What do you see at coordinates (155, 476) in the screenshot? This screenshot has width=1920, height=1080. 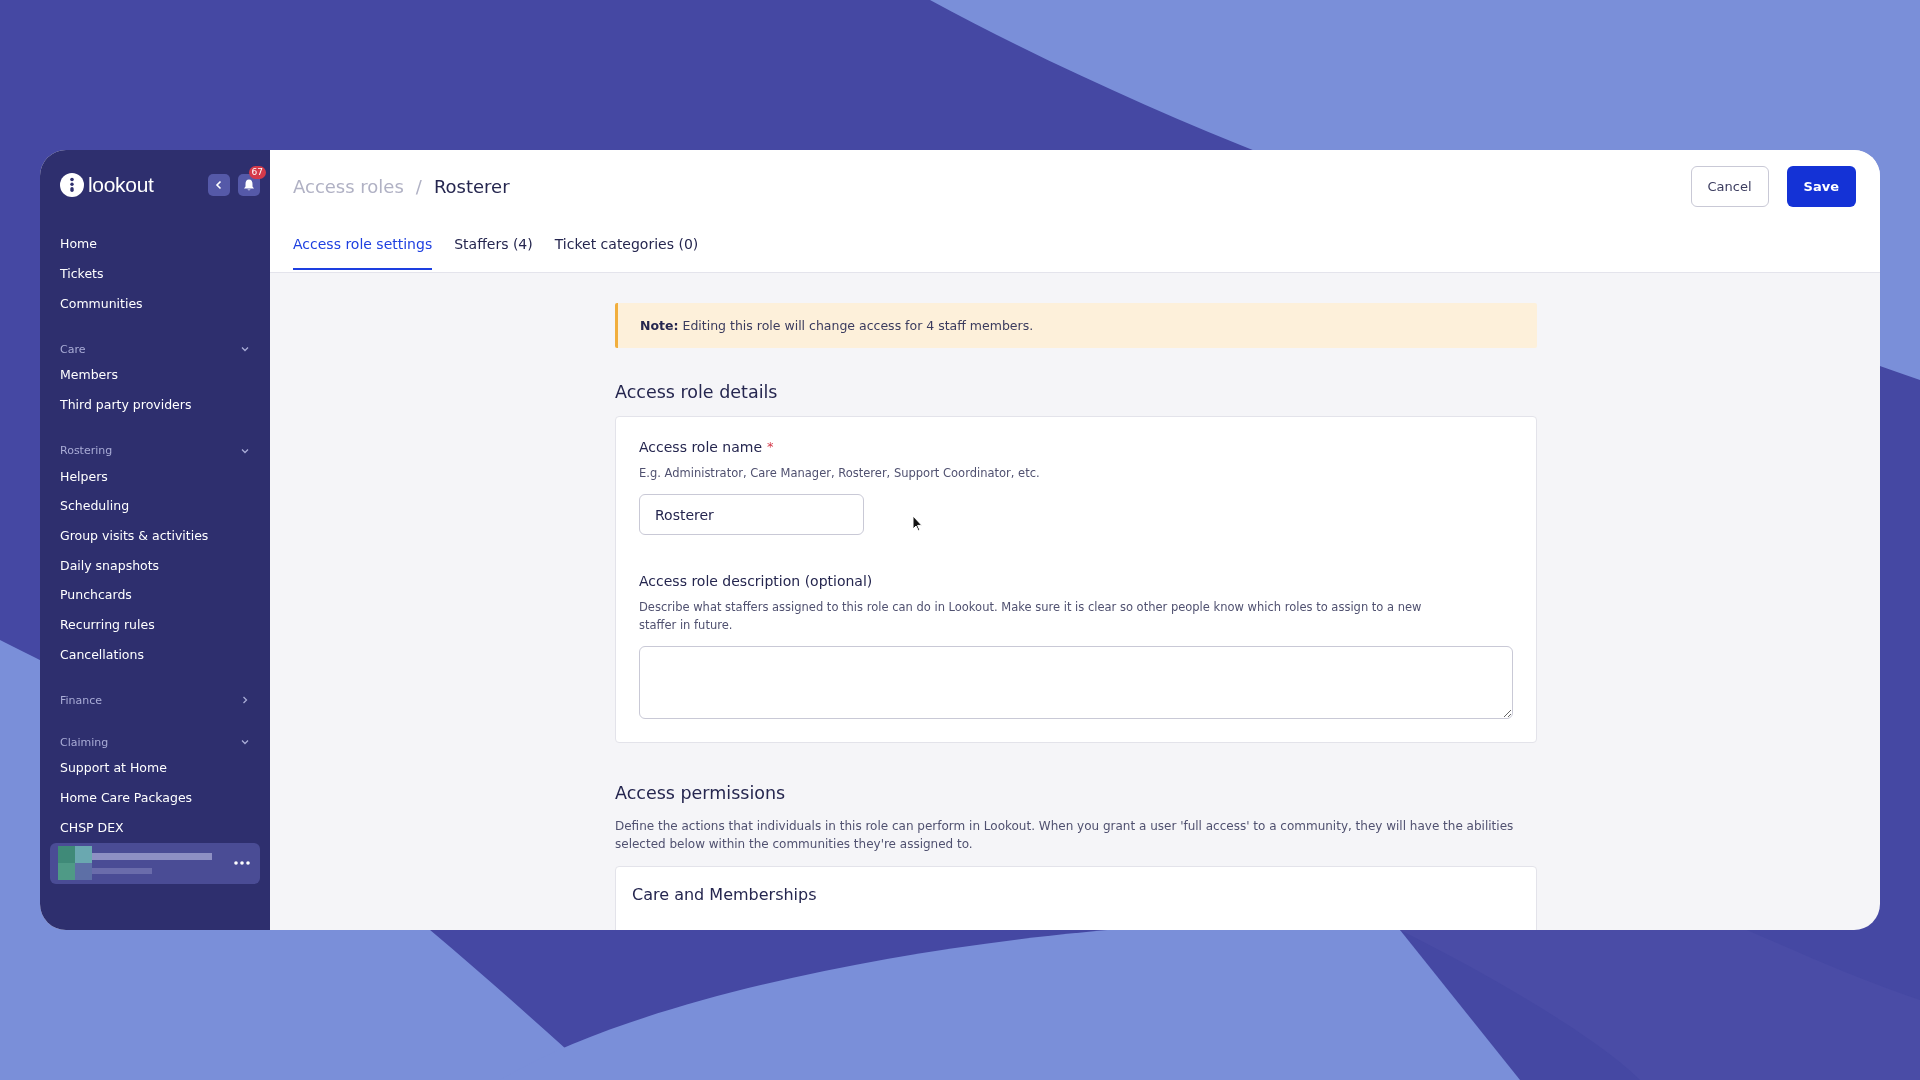 I see `sidebar-item: Helpers` at bounding box center [155, 476].